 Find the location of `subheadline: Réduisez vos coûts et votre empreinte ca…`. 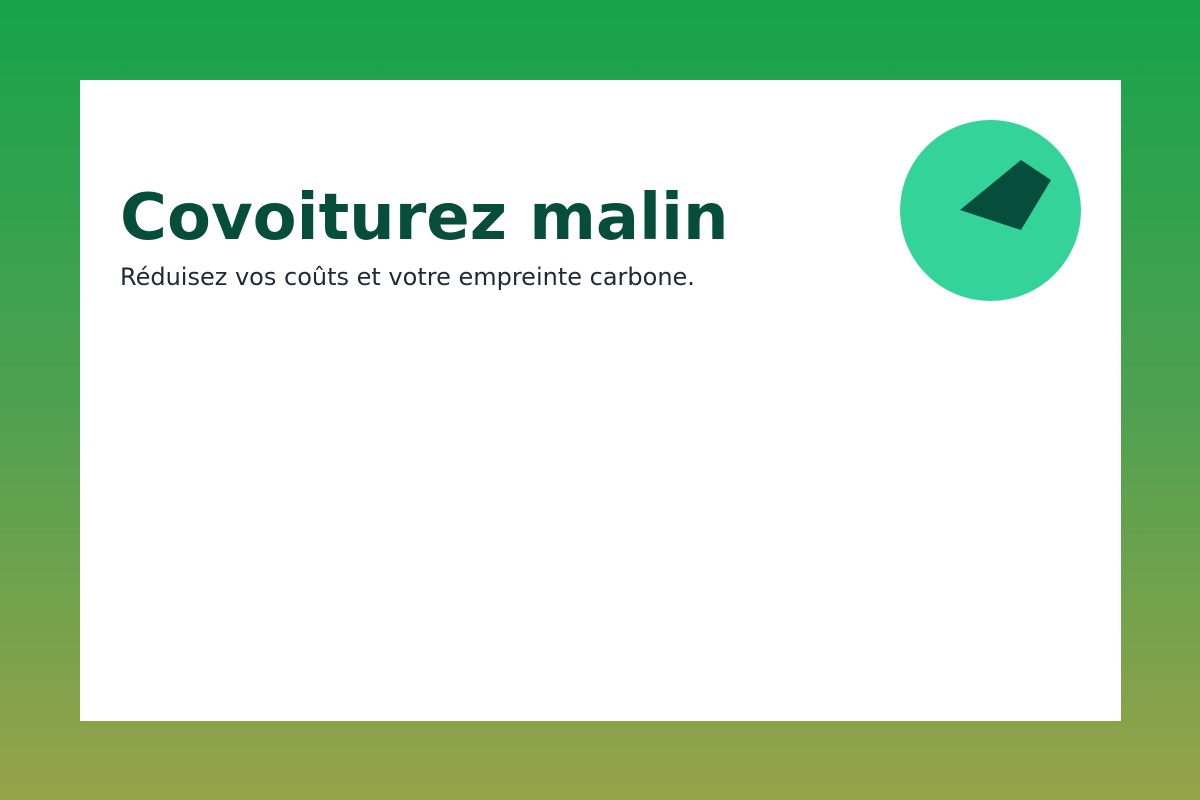

subheadline: Réduisez vos coûts et votre empreinte ca… is located at coordinates (407, 277).